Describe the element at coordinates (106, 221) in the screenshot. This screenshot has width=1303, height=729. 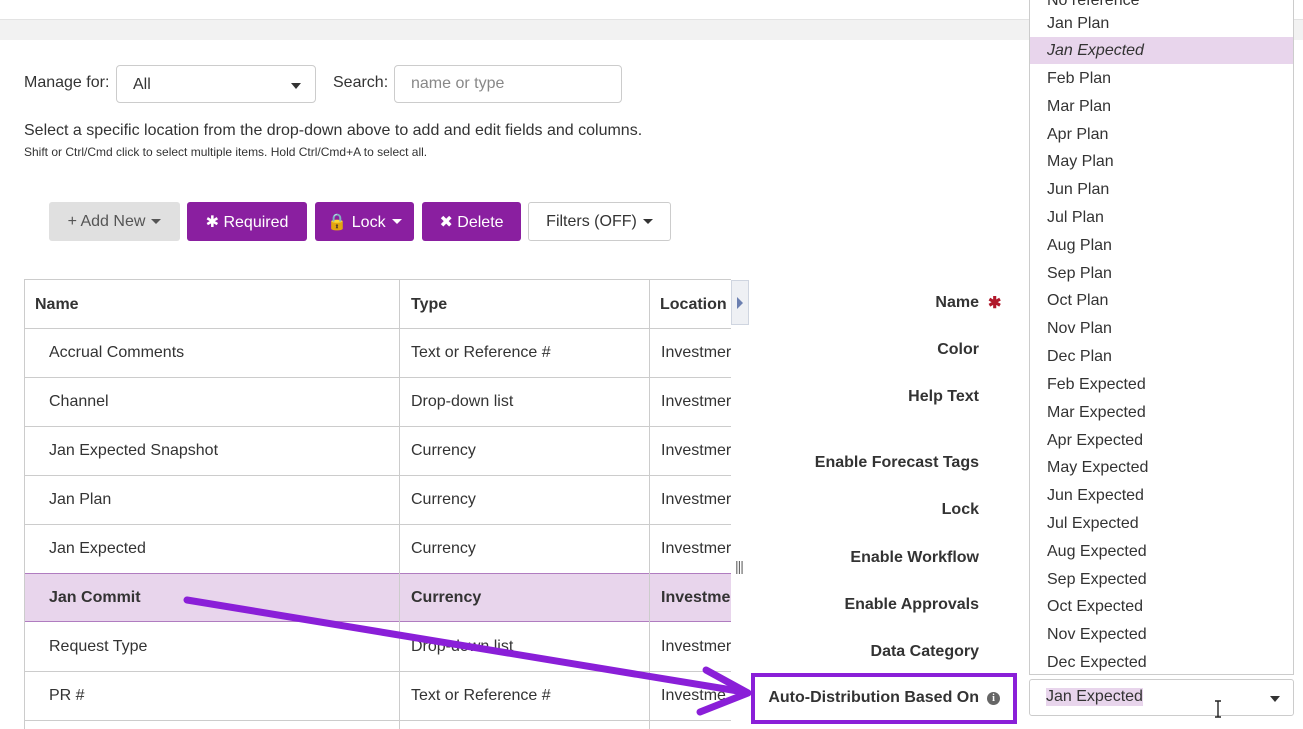
I see `add-new-label: + Add New` at that location.